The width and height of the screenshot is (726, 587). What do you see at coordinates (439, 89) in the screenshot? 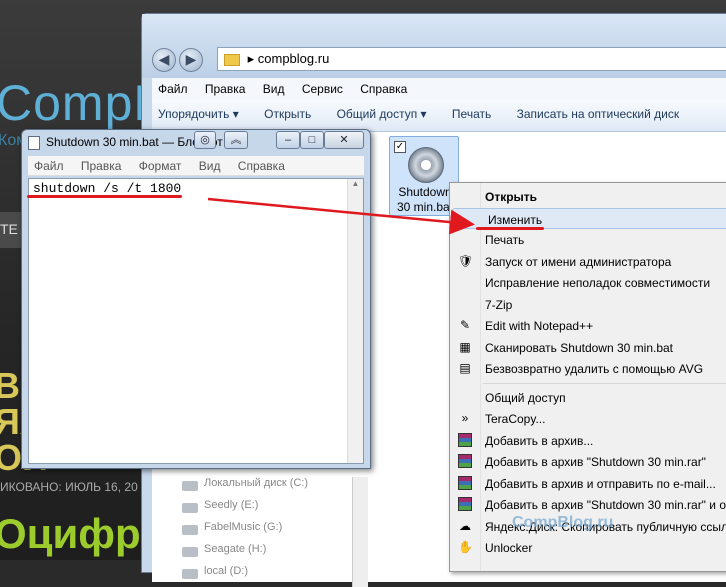
I see `explorer-menubar: Файл Правка Вид Сервис Справка` at bounding box center [439, 89].